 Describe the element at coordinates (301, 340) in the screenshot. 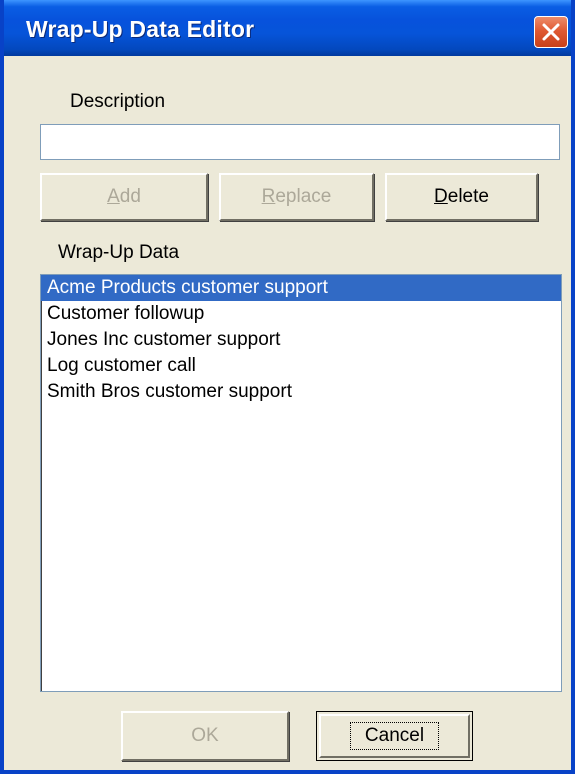

I see `list-item-jones: Jones Inc customer support` at that location.